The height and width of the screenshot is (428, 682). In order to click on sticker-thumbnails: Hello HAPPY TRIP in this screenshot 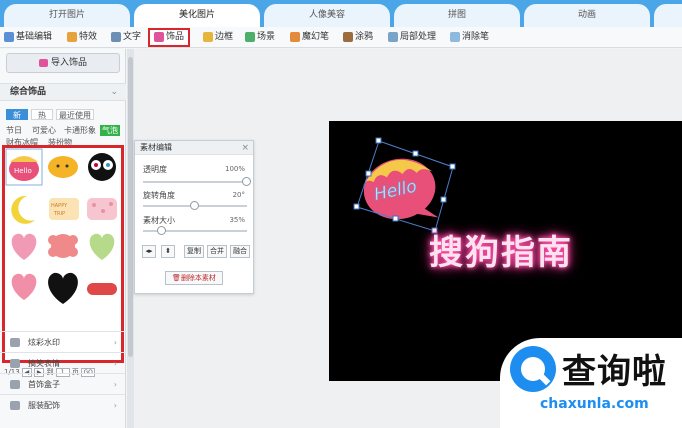, I will do `click(61, 226)`.